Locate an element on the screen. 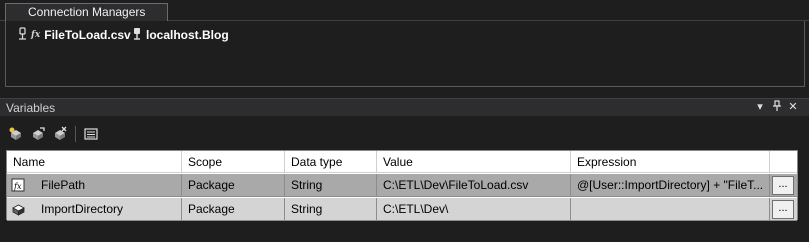 This screenshot has height=242, width=809. cell-name: FilePath is located at coordinates (94, 185).